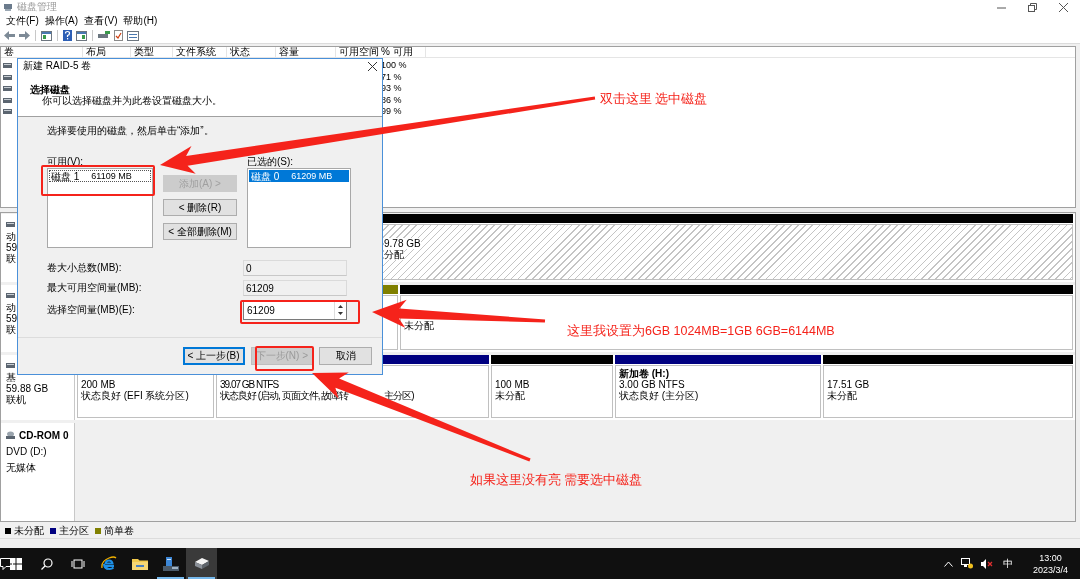 Image resolution: width=1080 pixels, height=579 pixels. What do you see at coordinates (10, 435) in the screenshot?
I see `cd-drive-icon` at bounding box center [10, 435].